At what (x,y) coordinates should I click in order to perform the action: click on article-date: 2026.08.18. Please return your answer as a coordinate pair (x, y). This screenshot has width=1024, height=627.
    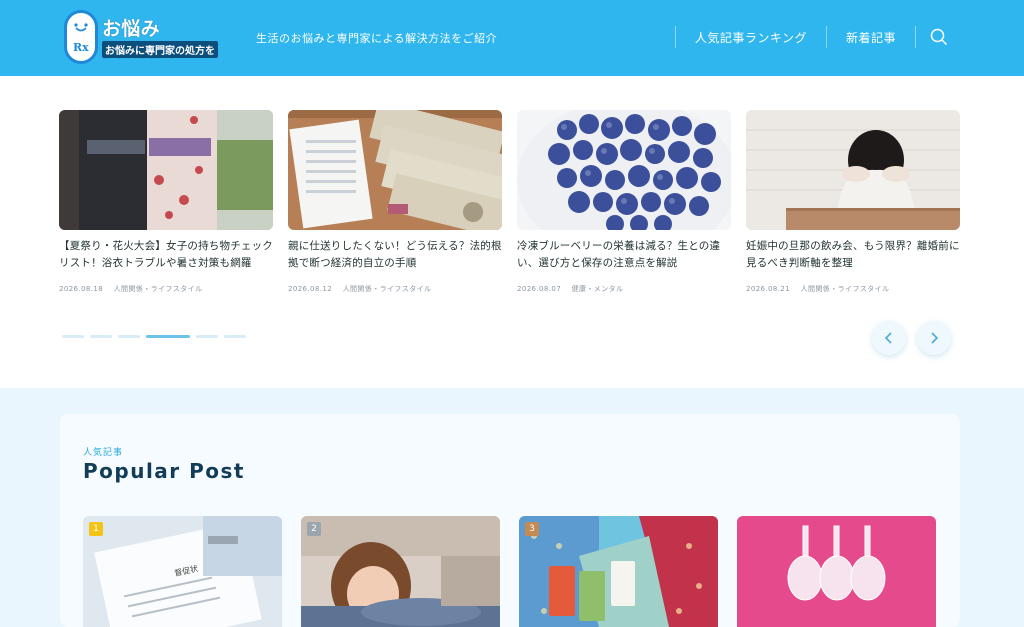
    Looking at the image, I should click on (81, 289).